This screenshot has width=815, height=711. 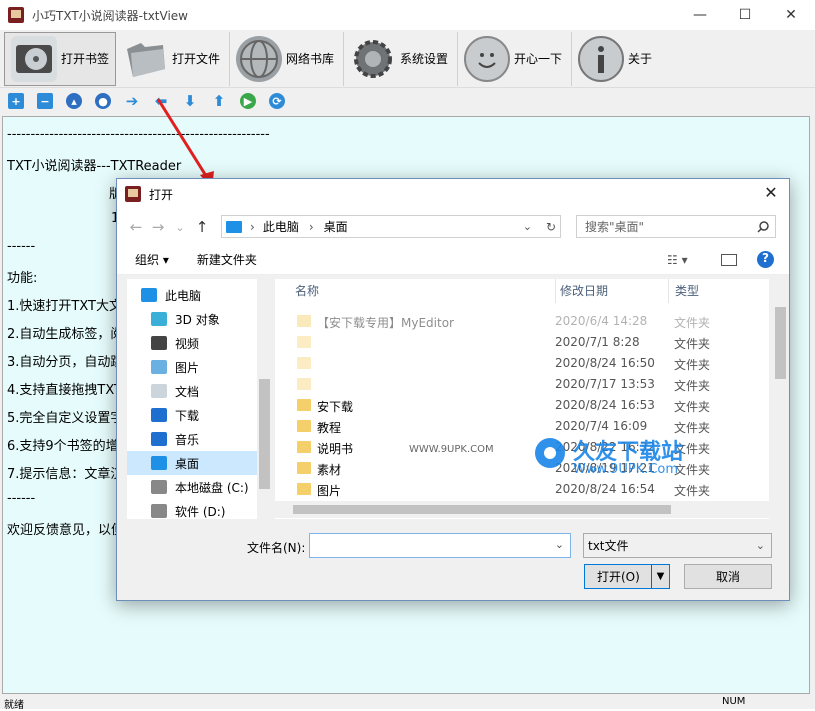 What do you see at coordinates (159, 367) in the screenshot?
I see `pictures-icon` at bounding box center [159, 367].